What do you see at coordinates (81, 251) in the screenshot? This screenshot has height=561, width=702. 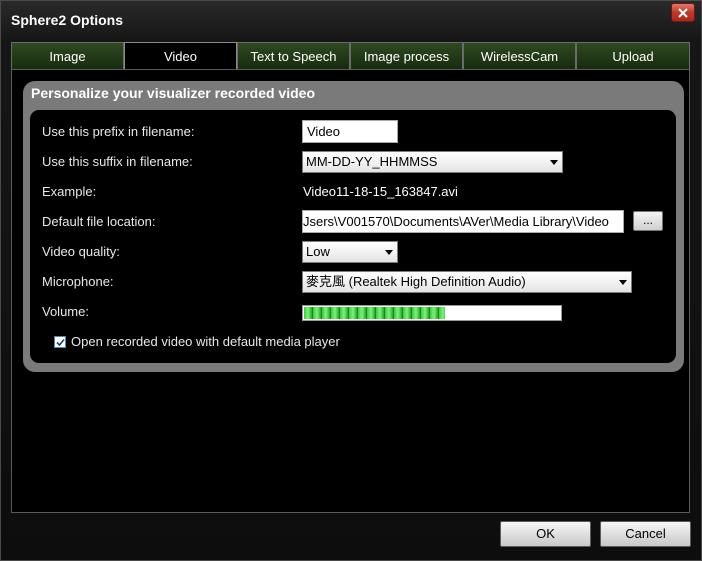 I see `quality-label: Video quality:` at bounding box center [81, 251].